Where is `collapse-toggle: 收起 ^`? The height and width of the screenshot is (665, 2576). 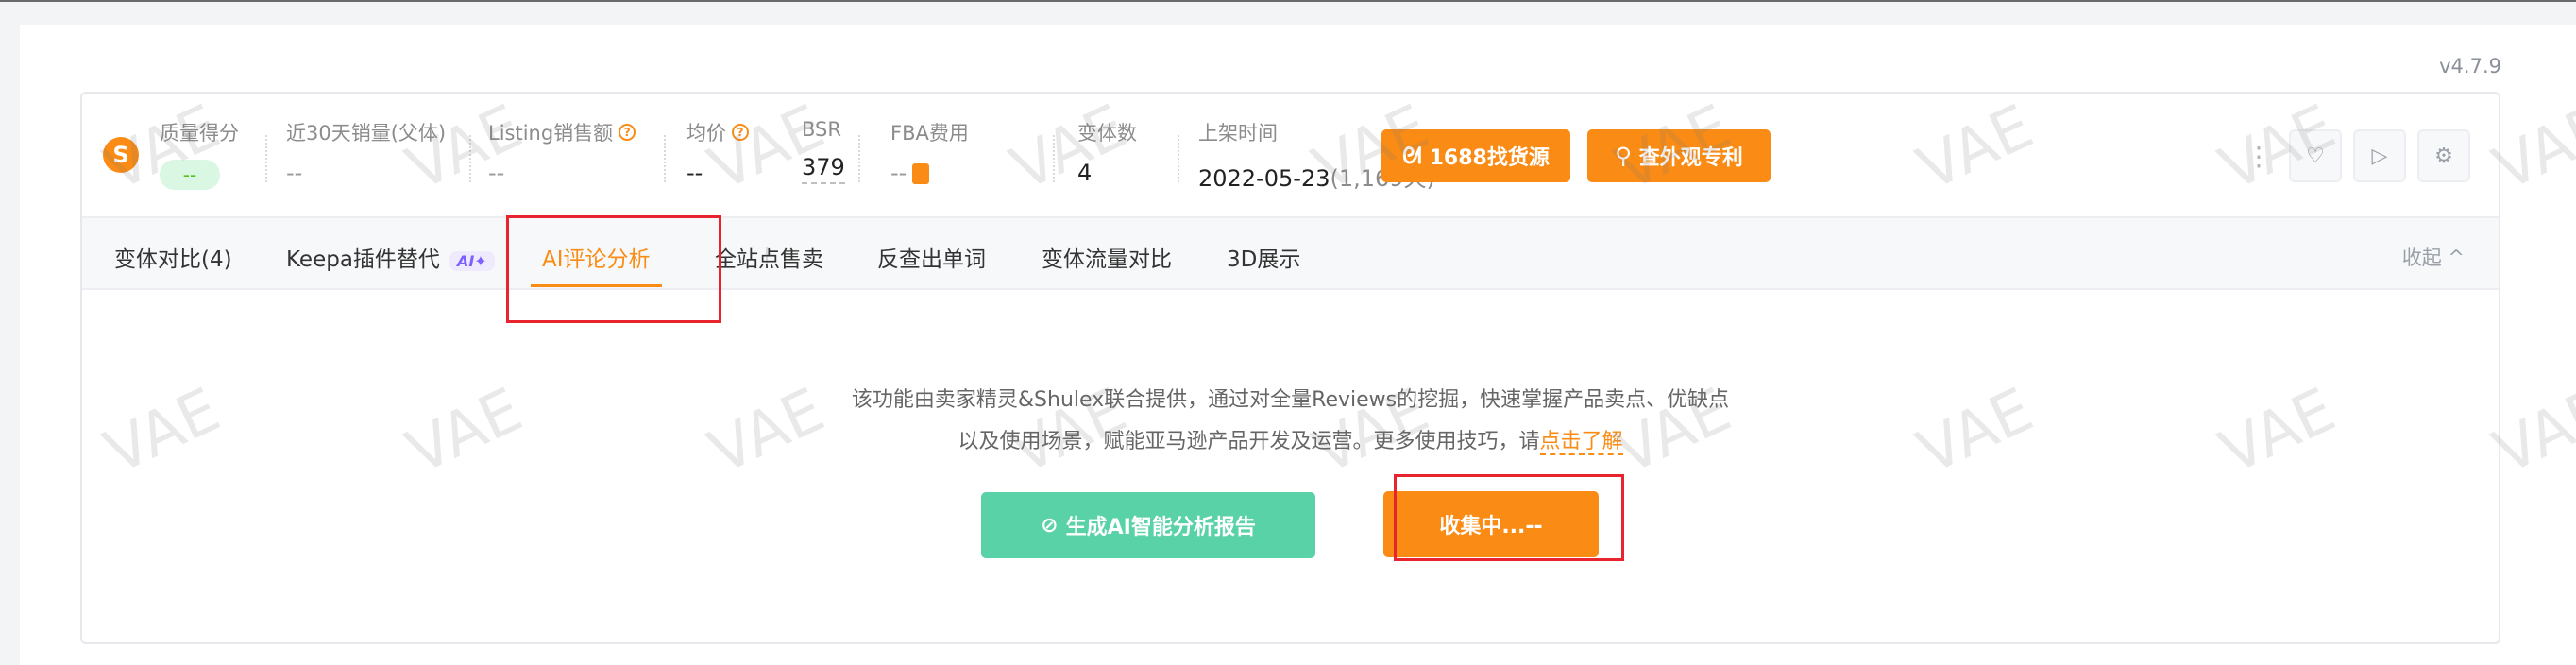
collapse-toggle: 收起 ^ is located at coordinates (2433, 257).